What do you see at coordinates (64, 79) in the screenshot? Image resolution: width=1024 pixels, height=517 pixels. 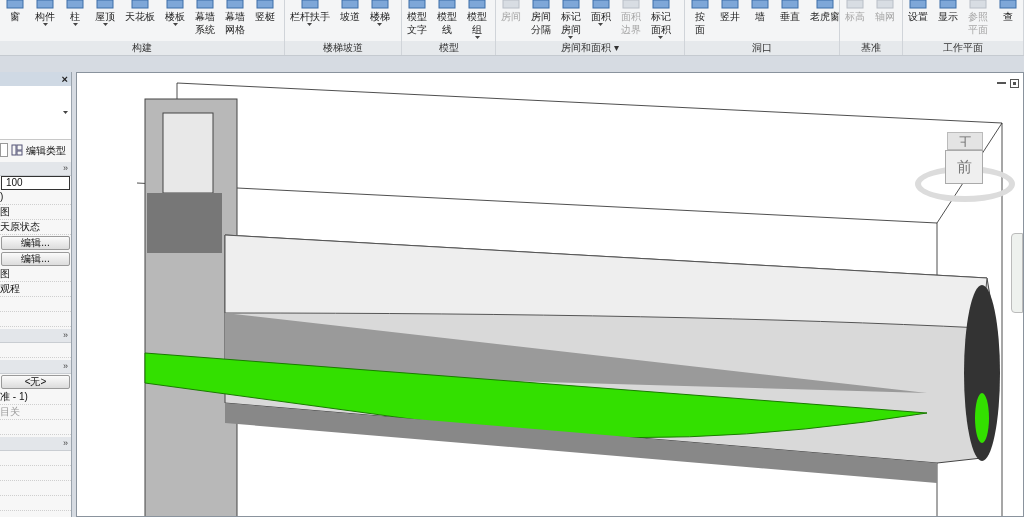 I see `close-button: ×` at bounding box center [64, 79].